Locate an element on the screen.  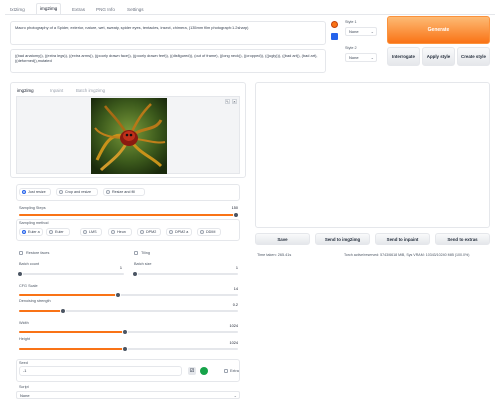
subtab-inpaint: Inpaint is located at coordinates (56, 90).